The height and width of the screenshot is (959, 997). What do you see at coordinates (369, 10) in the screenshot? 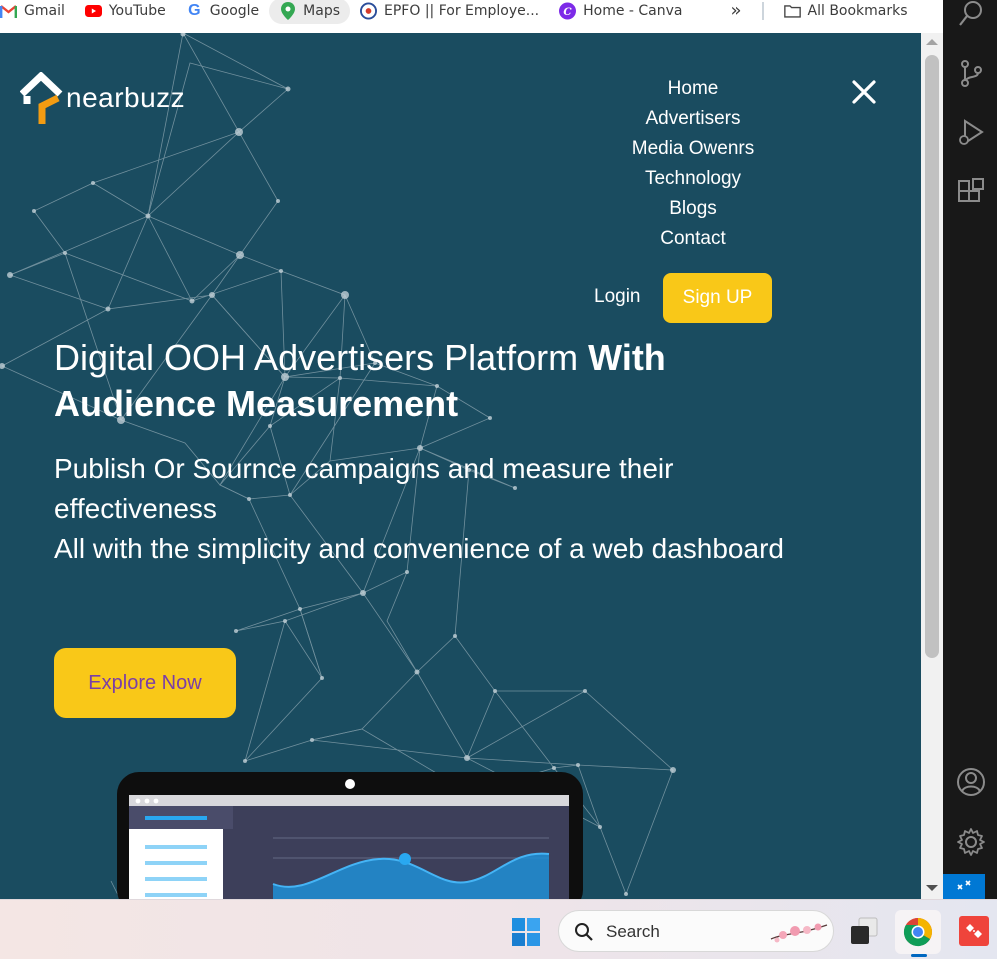
I see `epfo-icon` at bounding box center [369, 10].